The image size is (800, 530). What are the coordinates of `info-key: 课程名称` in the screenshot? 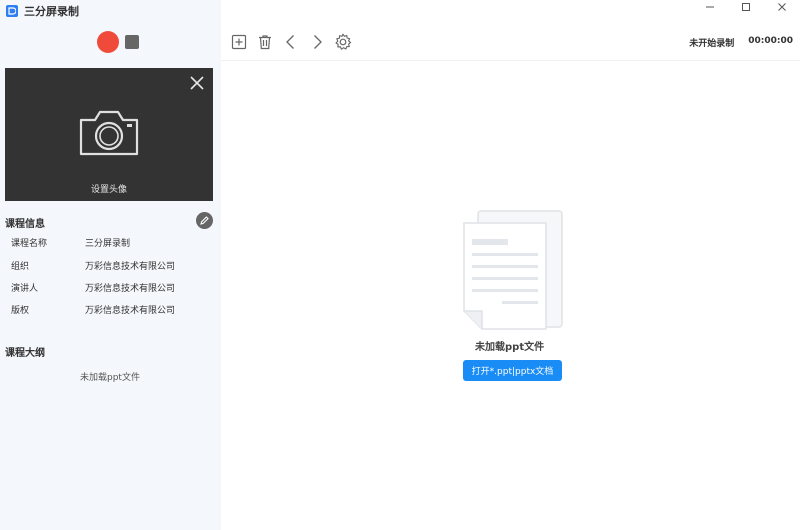 It's located at (29, 244).